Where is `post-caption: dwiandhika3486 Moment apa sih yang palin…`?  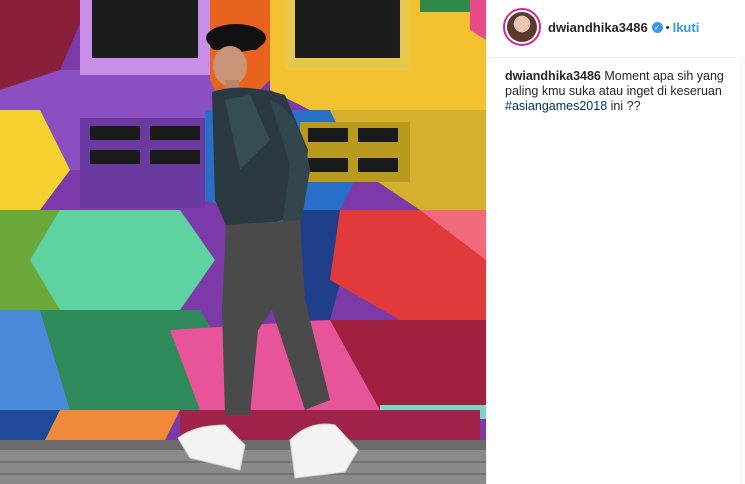 post-caption: dwiandhika3486 Moment apa sih yang palin… is located at coordinates (618, 91).